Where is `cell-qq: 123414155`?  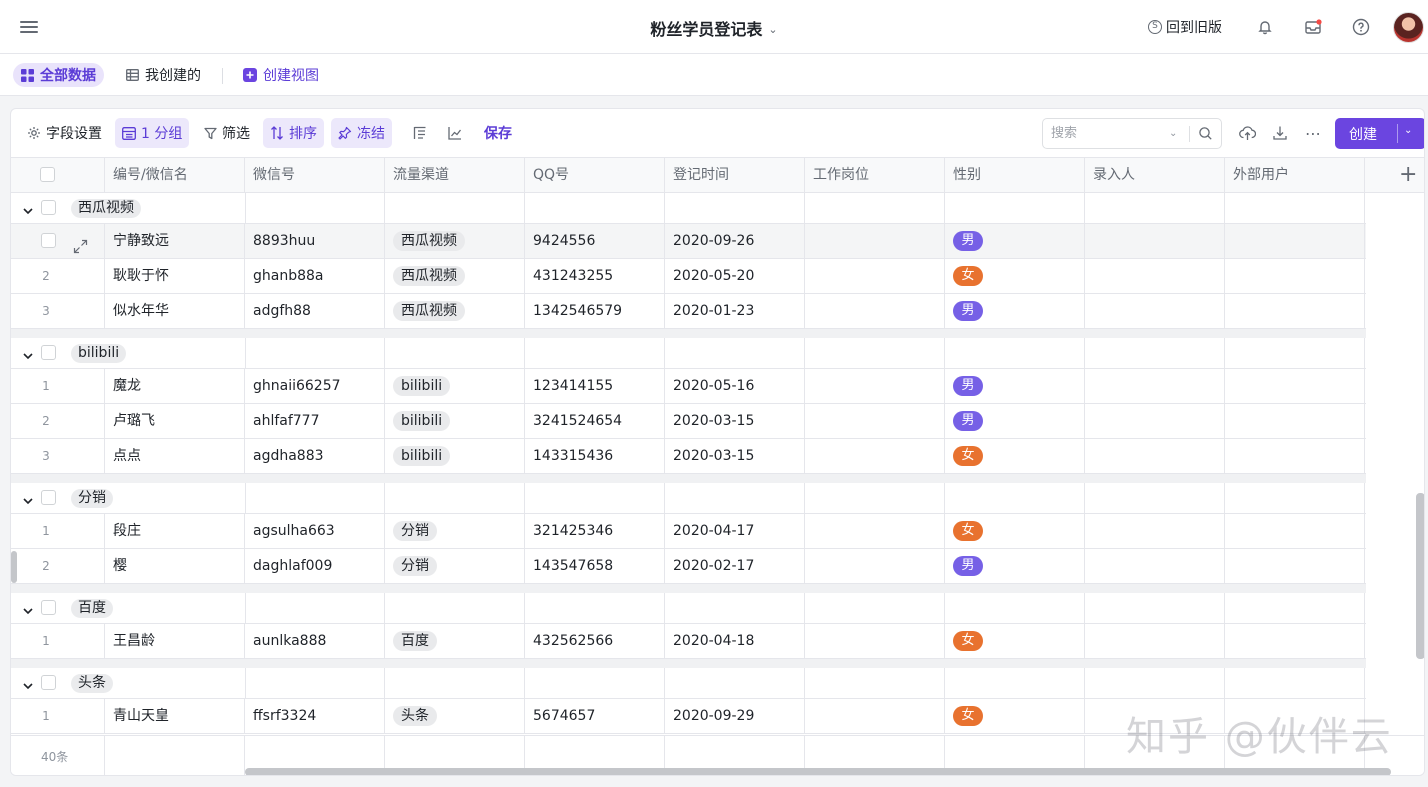 cell-qq: 123414155 is located at coordinates (595, 386).